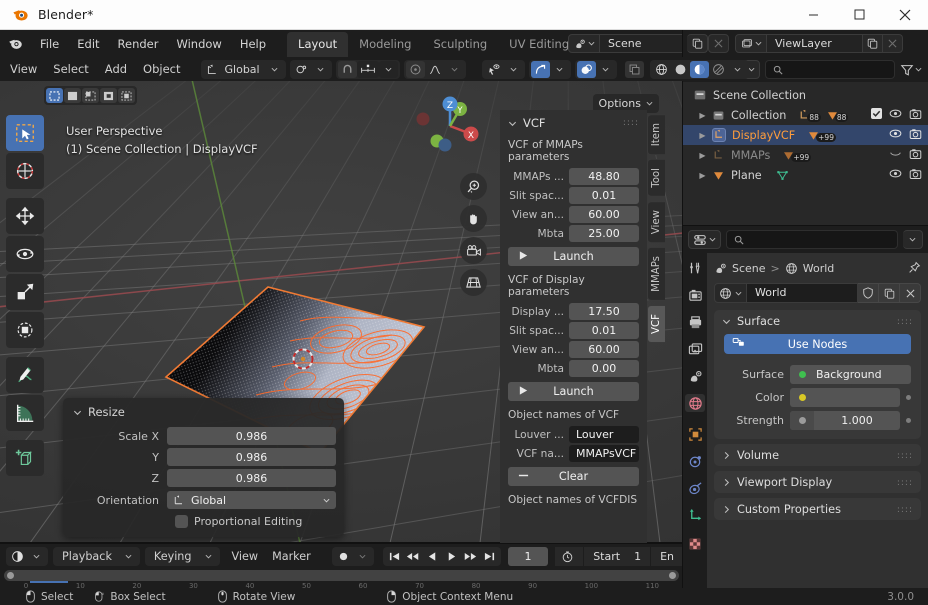  Describe the element at coordinates (243, 69) in the screenshot. I see `transform-orientation-dropdown: Global` at that location.